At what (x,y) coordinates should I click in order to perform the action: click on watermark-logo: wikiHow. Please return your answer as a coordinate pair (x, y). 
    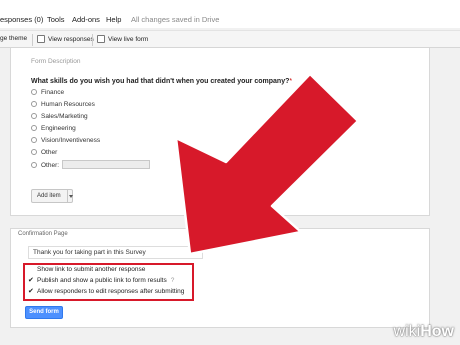
    Looking at the image, I should click on (424, 332).